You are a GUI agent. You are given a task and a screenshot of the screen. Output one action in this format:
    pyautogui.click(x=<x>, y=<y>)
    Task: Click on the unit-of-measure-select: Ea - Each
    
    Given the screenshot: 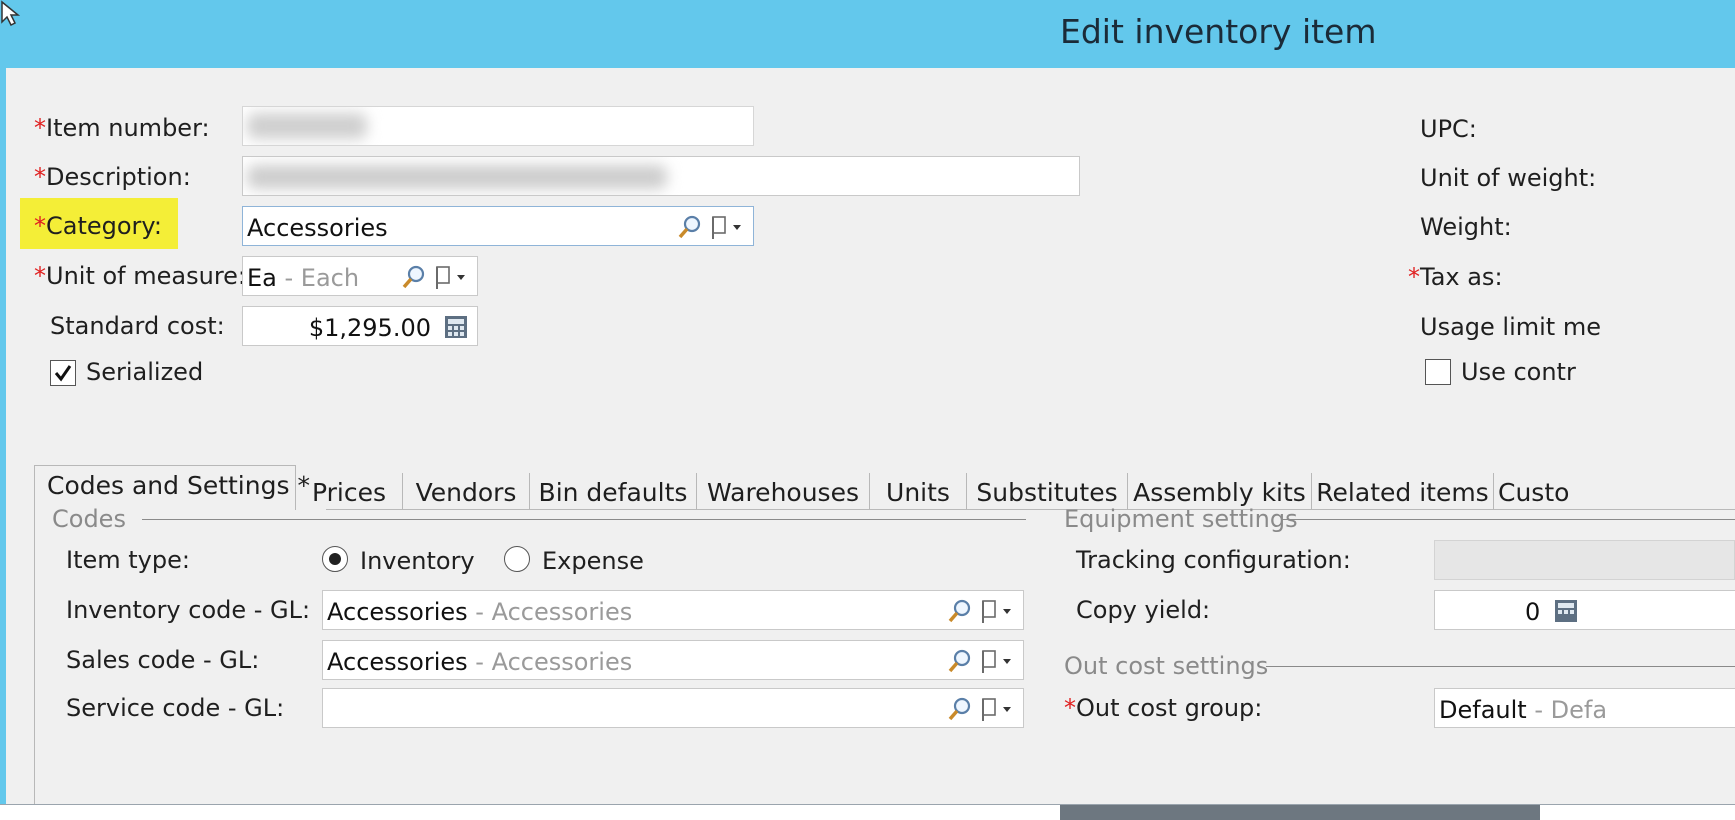 What is the action you would take?
    pyautogui.click(x=360, y=276)
    